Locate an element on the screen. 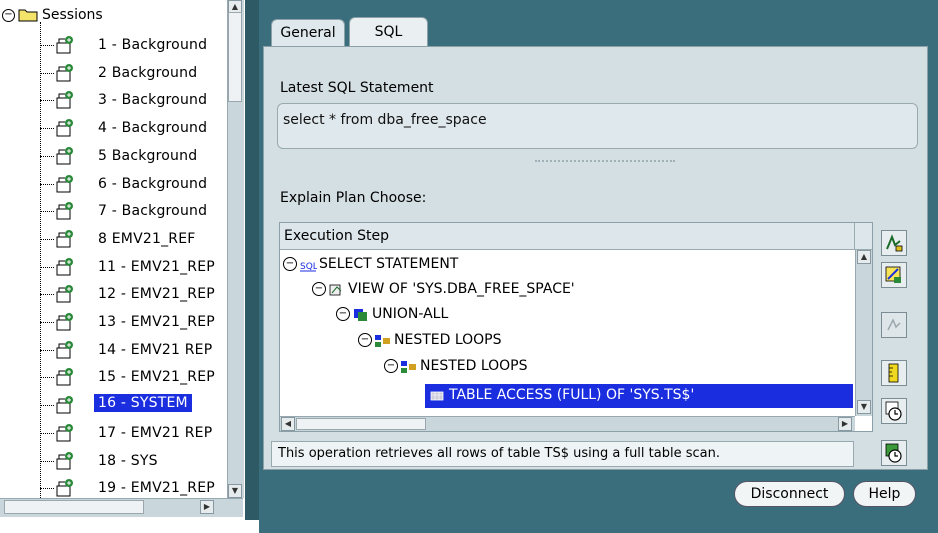 The width and height of the screenshot is (938, 533). history-button is located at coordinates (894, 411).